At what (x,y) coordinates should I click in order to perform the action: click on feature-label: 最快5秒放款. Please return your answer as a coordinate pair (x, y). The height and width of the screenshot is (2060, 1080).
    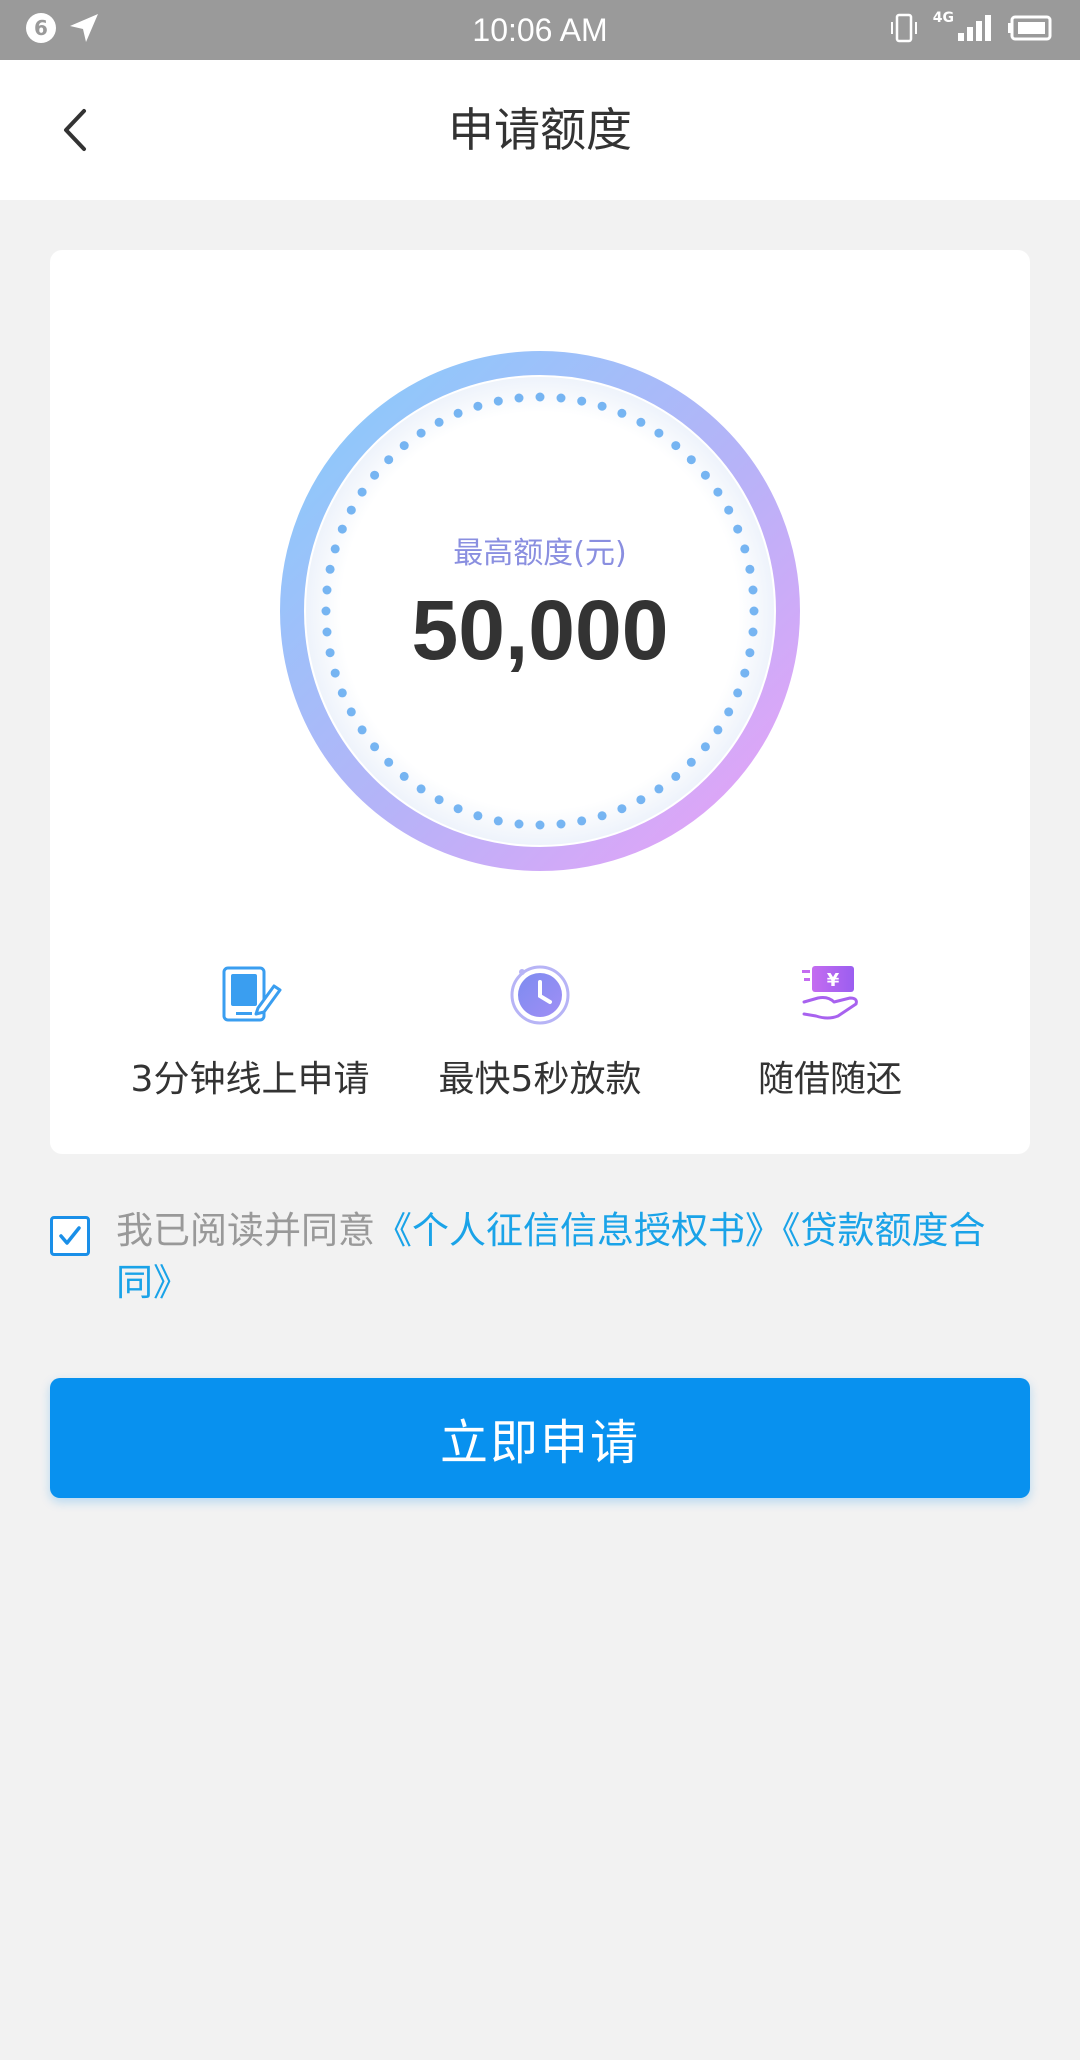
    Looking at the image, I should click on (540, 1079).